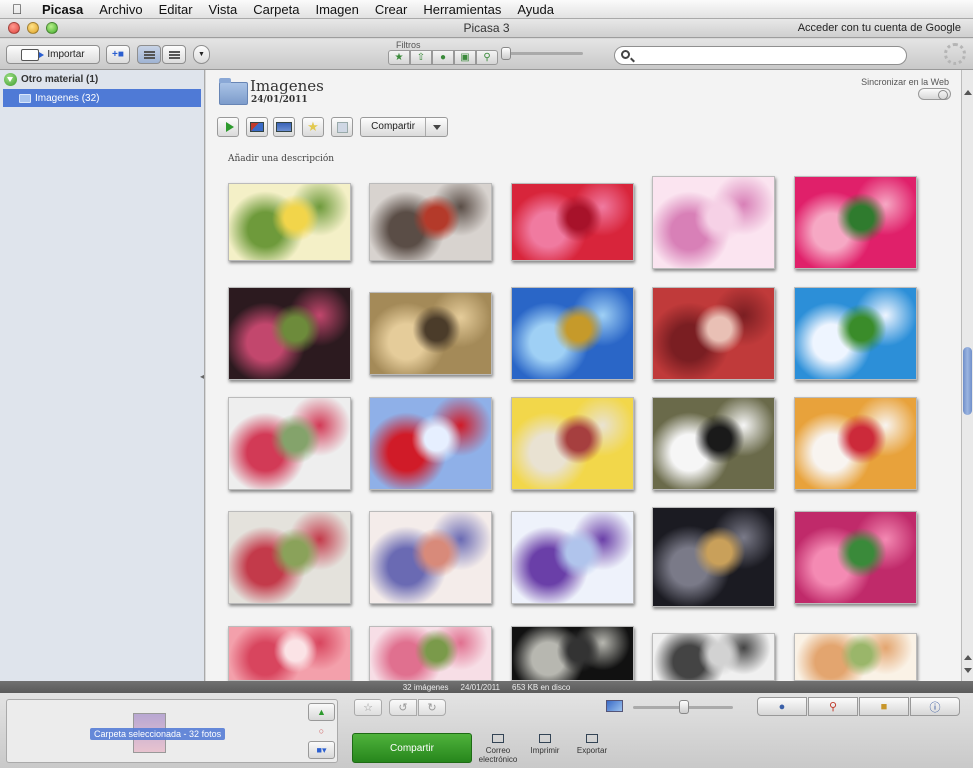 Image resolution: width=973 pixels, height=768 pixels. What do you see at coordinates (287, 86) in the screenshot?
I see `album-title: Imagenes` at bounding box center [287, 86].